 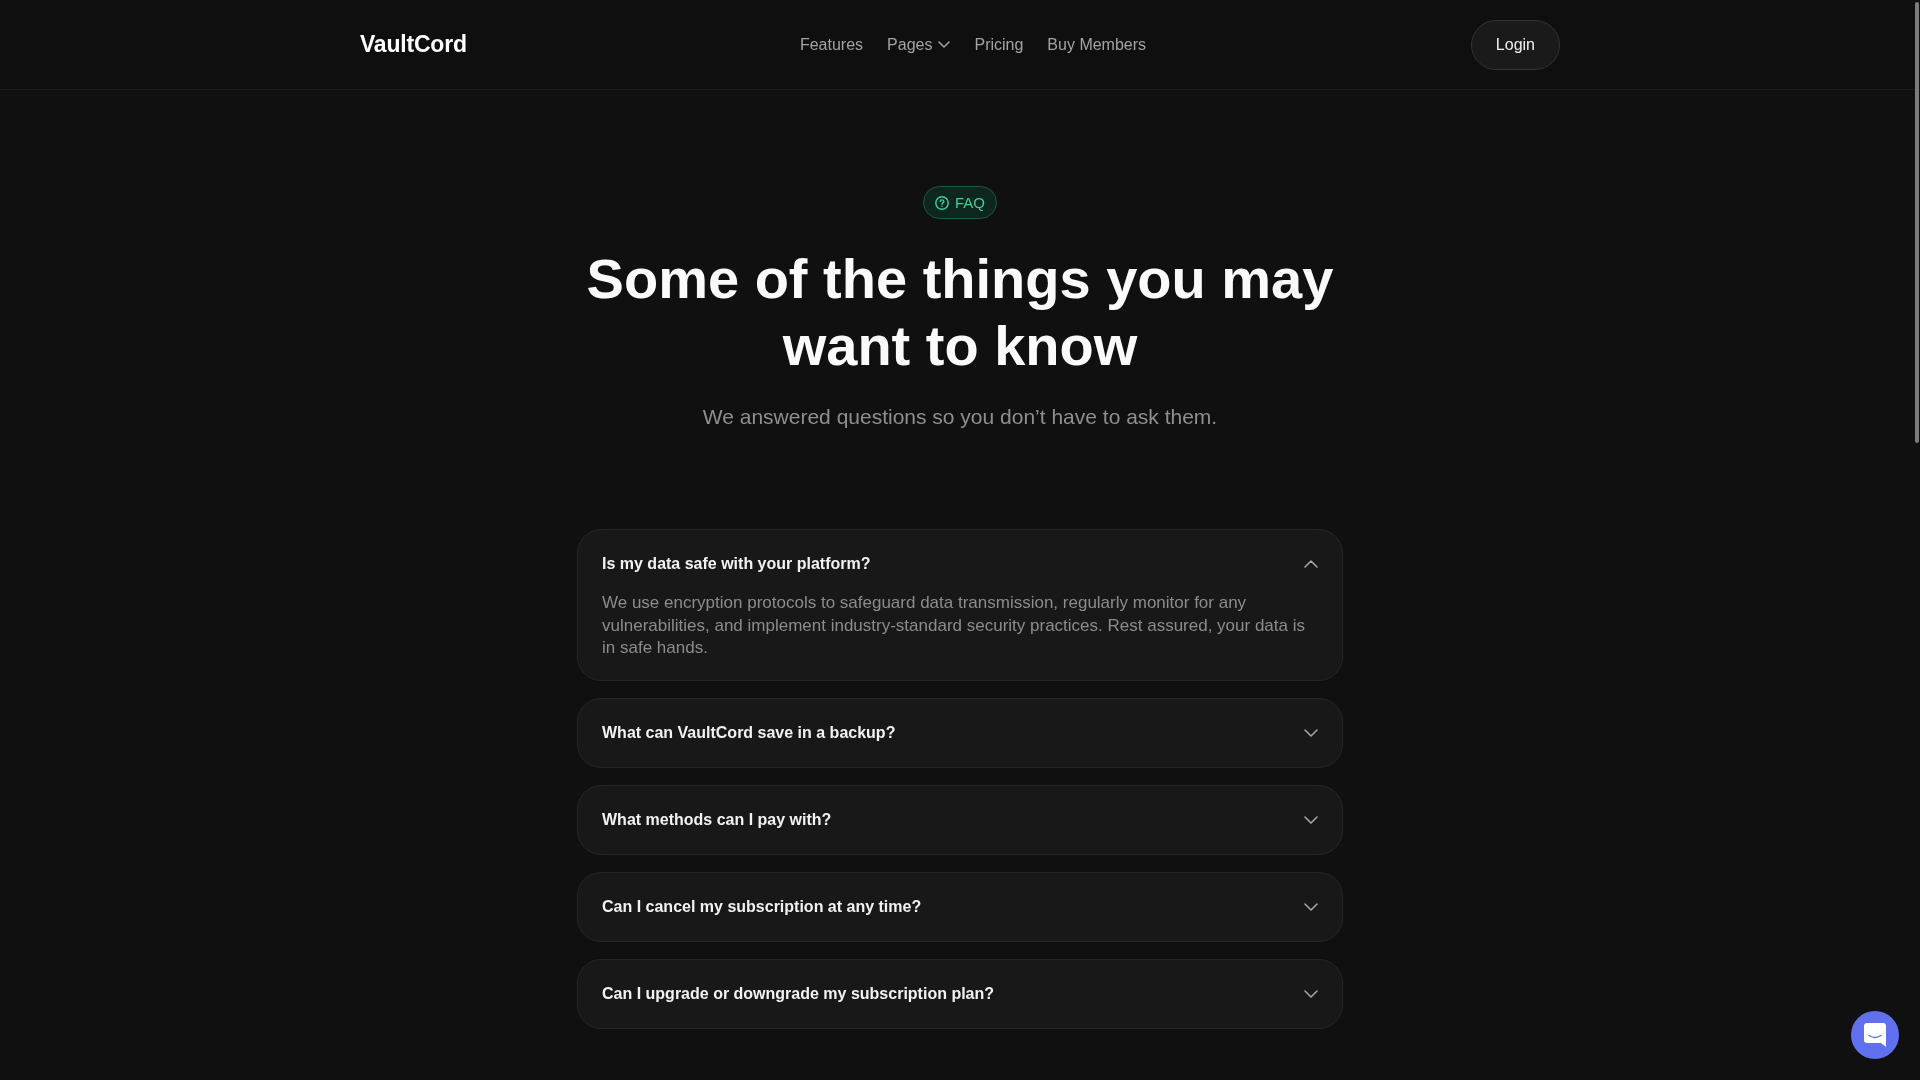 I want to click on page-subtitle: We answered questions so you don’t have to ask them., so click(x=960, y=417).